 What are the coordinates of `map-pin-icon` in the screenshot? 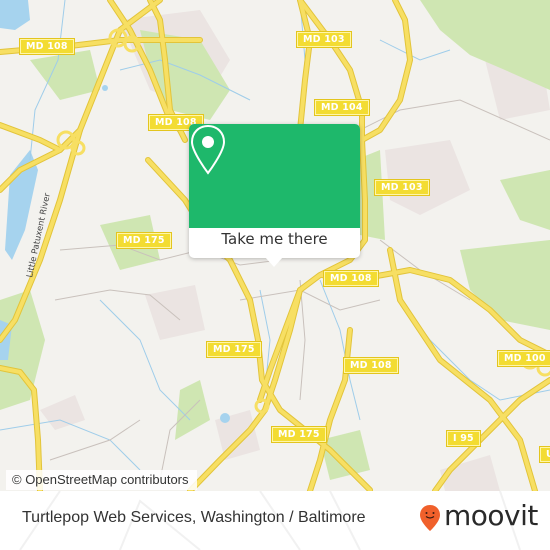 It's located at (208, 149).